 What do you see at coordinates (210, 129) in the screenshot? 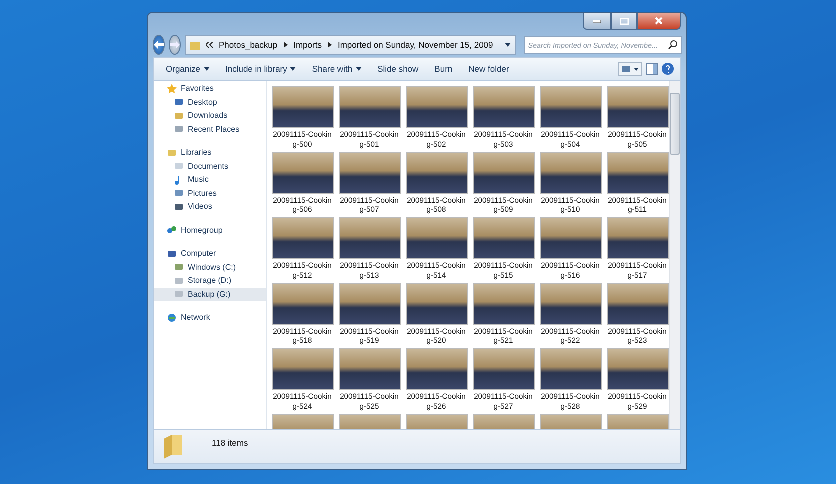
I see `nav-item: Recent Places` at bounding box center [210, 129].